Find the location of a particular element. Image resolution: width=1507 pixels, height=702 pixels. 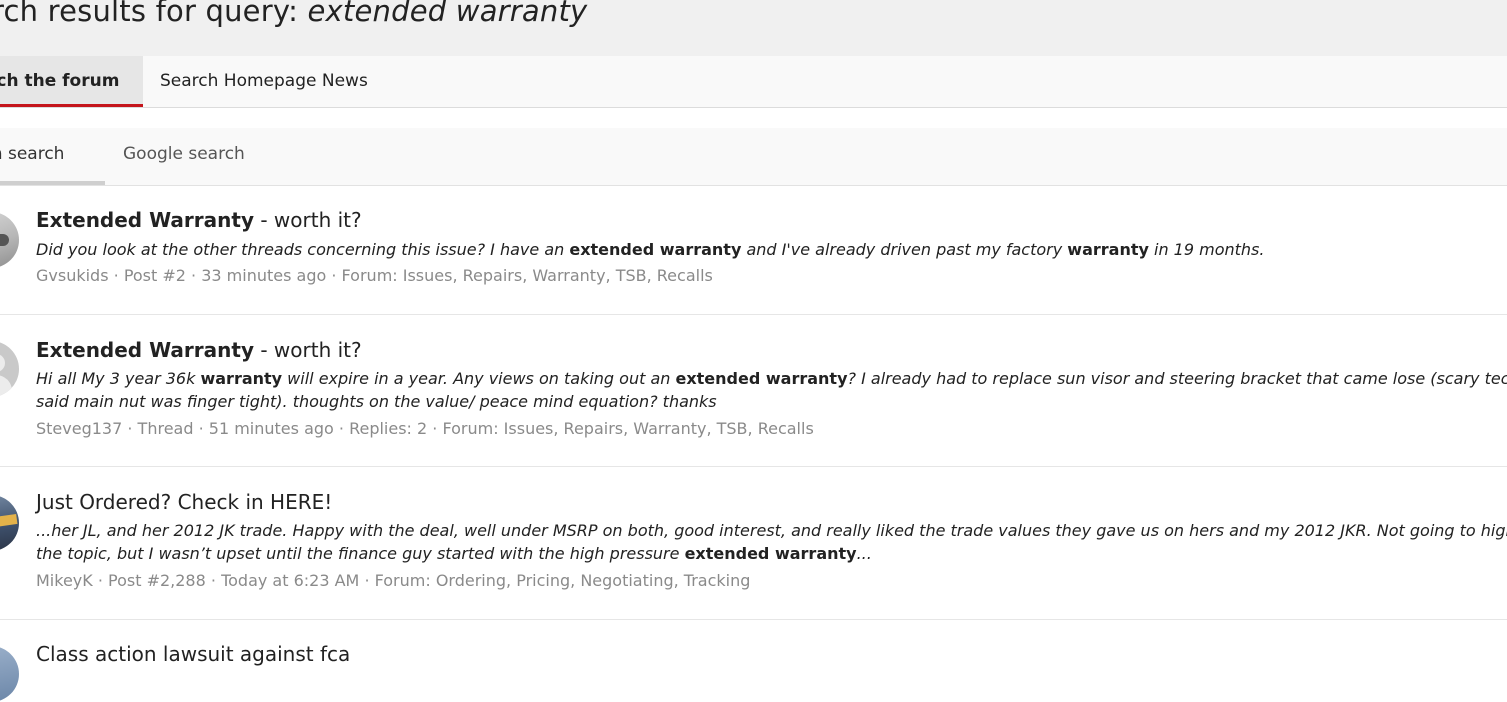

result-title: Class action lawsuit against fca is located at coordinates (193, 654).